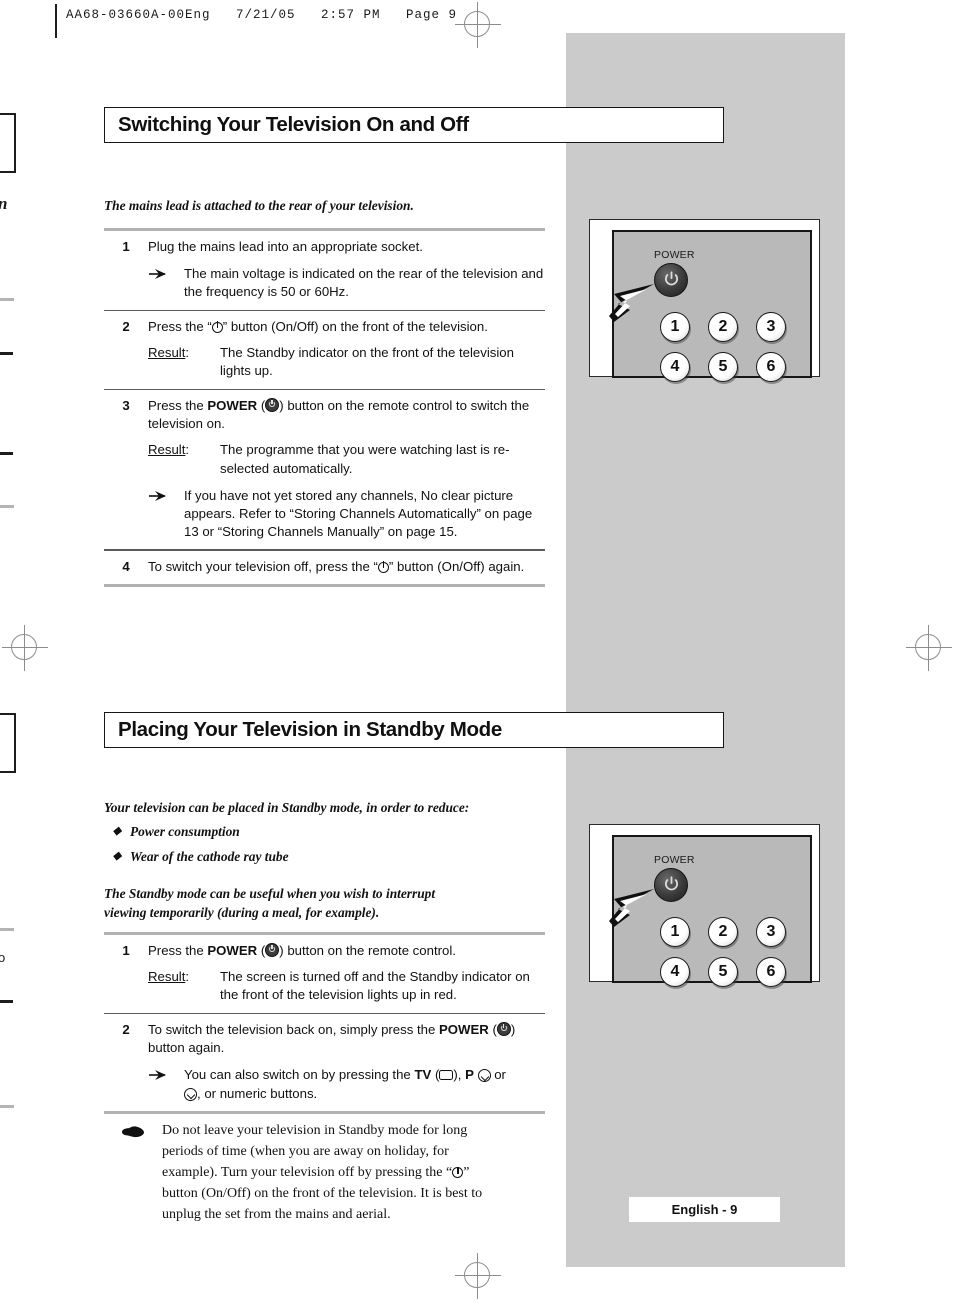 This screenshot has height=1303, width=954. What do you see at coordinates (771, 932) in the screenshot?
I see `remote-key: 3` at bounding box center [771, 932].